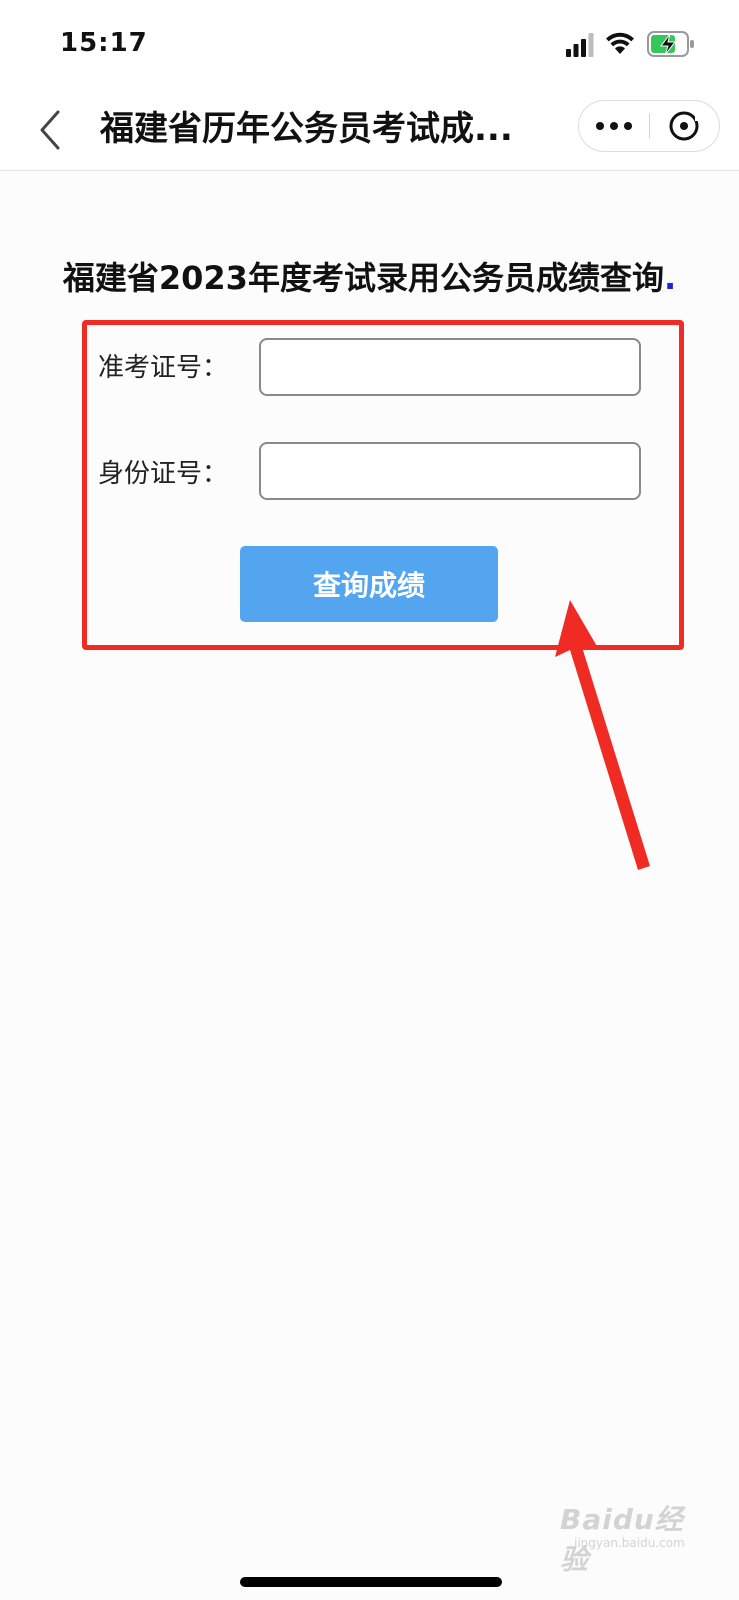 The image size is (739, 1600). I want to click on status-bar: 15:17, so click(369, 44).